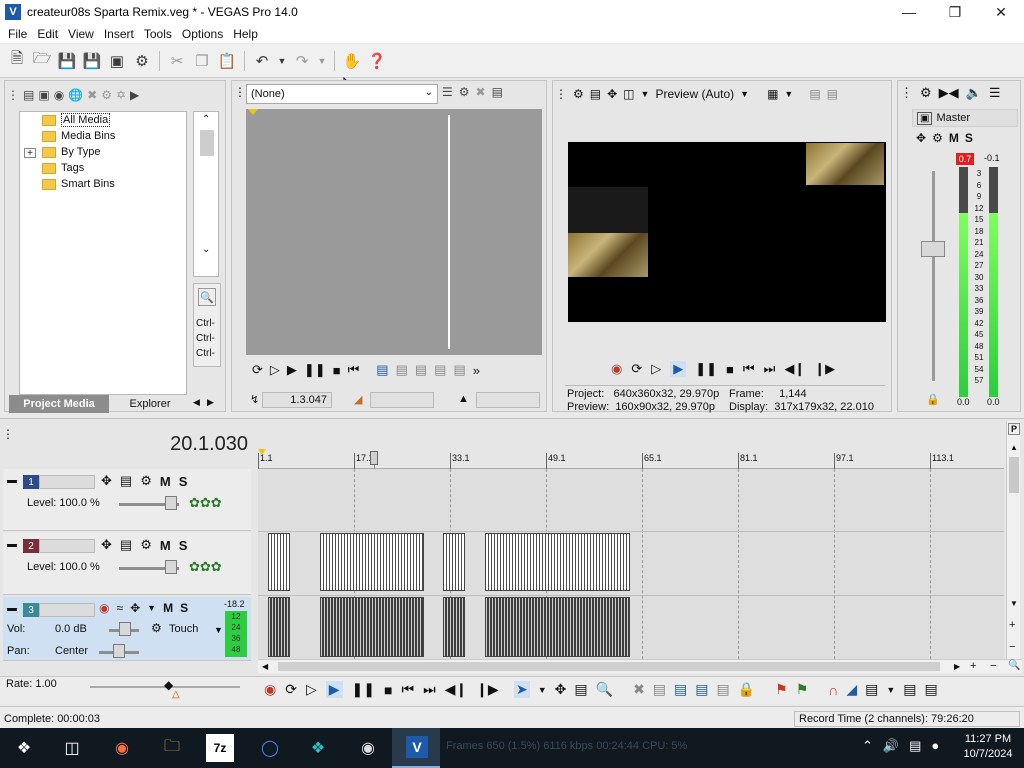  Describe the element at coordinates (172, 748) in the screenshot. I see `file-explorer-taskbar-button: 🗀` at that location.